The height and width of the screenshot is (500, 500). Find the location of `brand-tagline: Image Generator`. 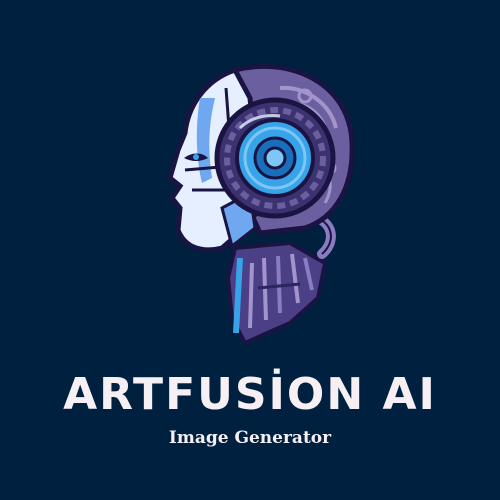

brand-tagline: Image Generator is located at coordinates (250, 438).